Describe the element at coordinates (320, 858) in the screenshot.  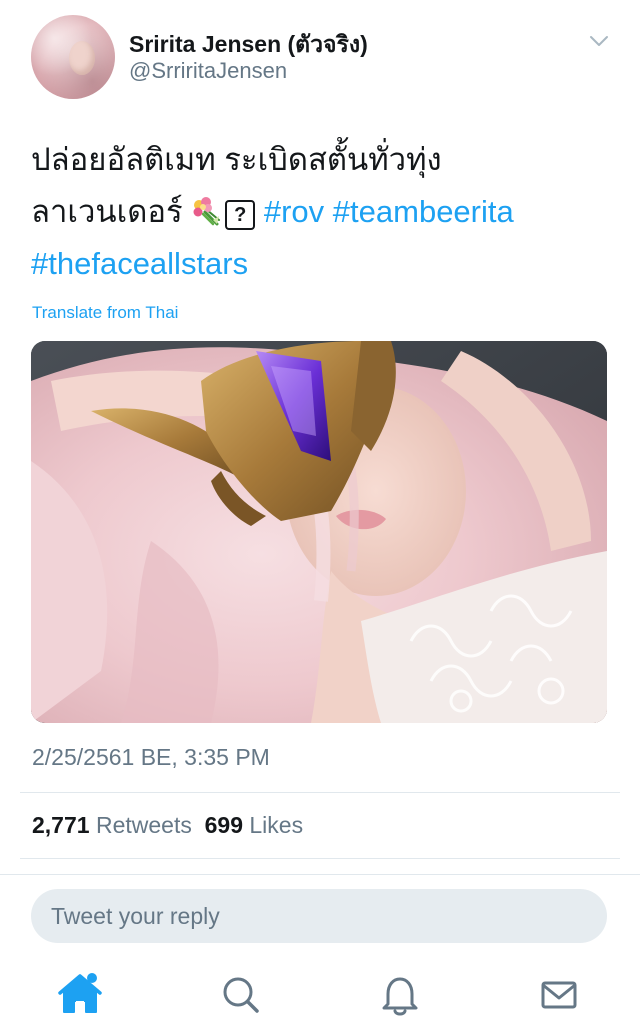
I see `divider-bottom` at that location.